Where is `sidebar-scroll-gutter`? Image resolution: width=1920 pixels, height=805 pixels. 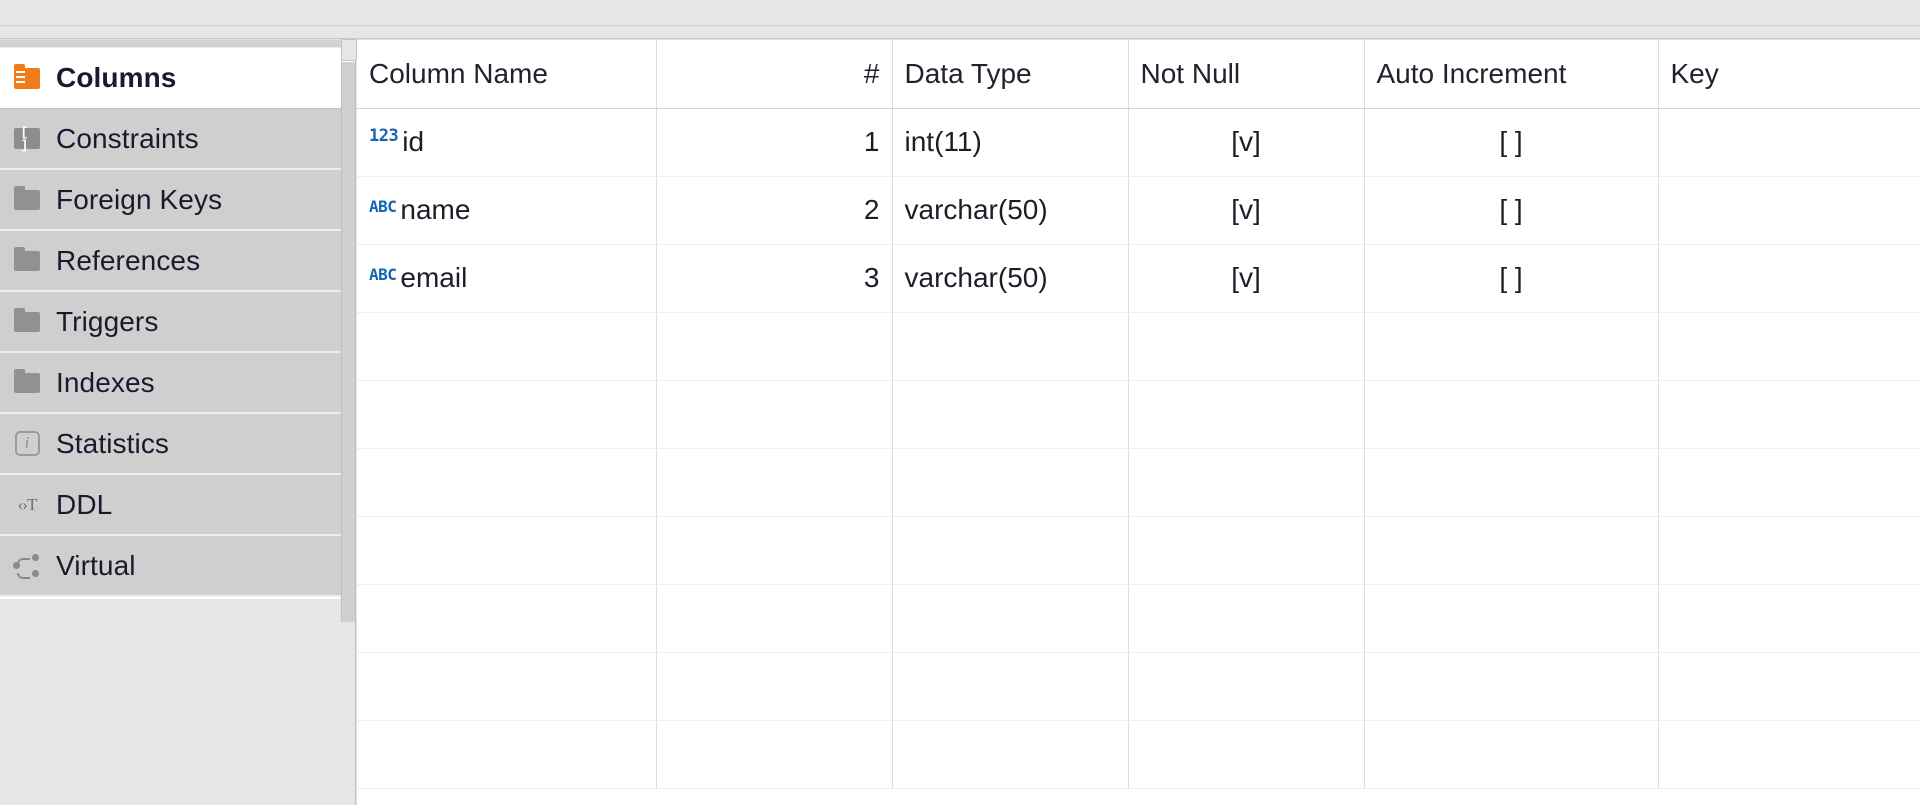
sidebar-scroll-gutter is located at coordinates (177, 44).